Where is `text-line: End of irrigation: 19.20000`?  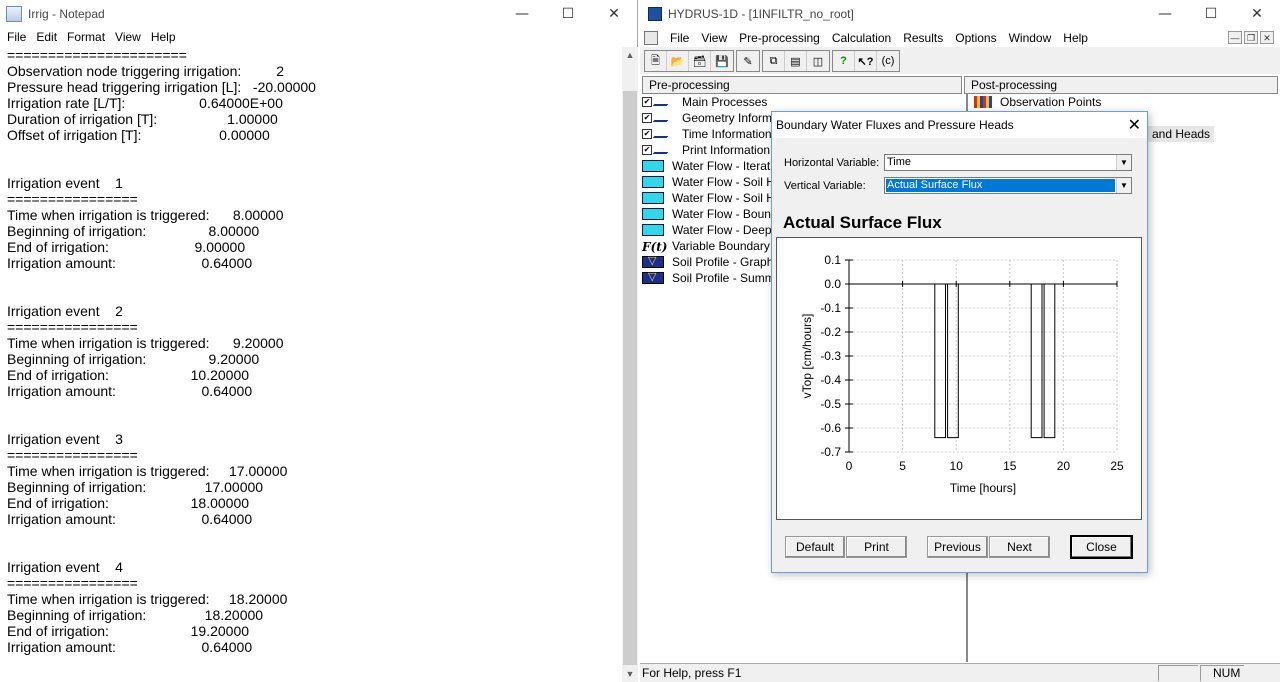 text-line: End of irrigation: 19.20000 is located at coordinates (128, 631).